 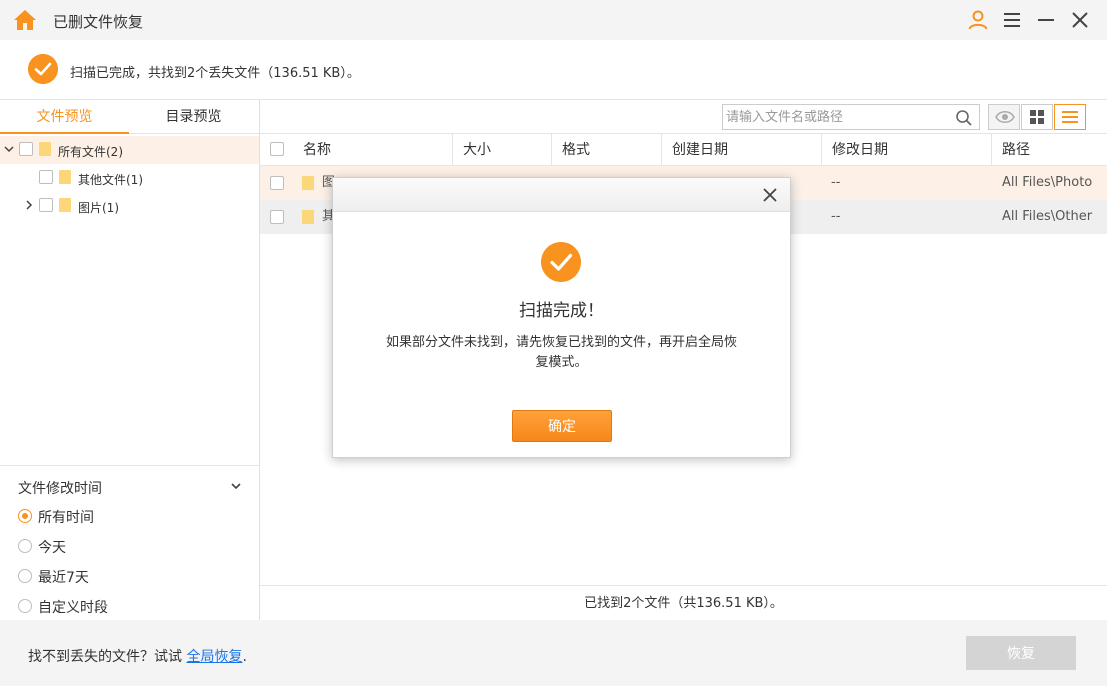 I want to click on check-circle-icon, so click(x=561, y=262).